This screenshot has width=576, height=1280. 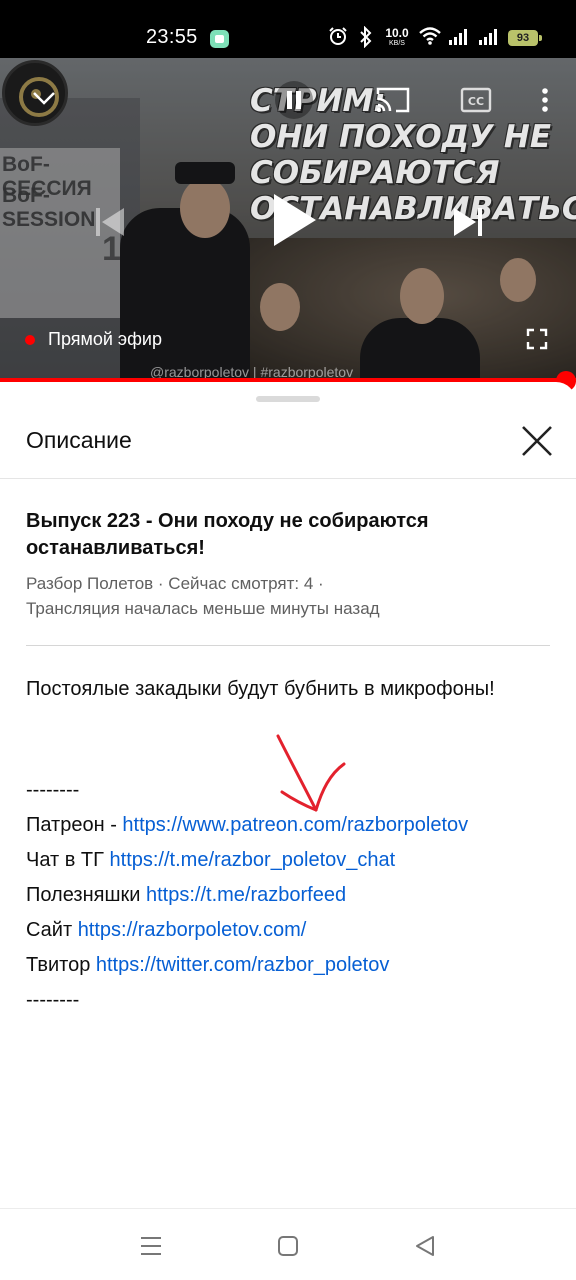 What do you see at coordinates (246, 895) in the screenshot?
I see `telegram-feed-link: https://t.me/razborfeed` at bounding box center [246, 895].